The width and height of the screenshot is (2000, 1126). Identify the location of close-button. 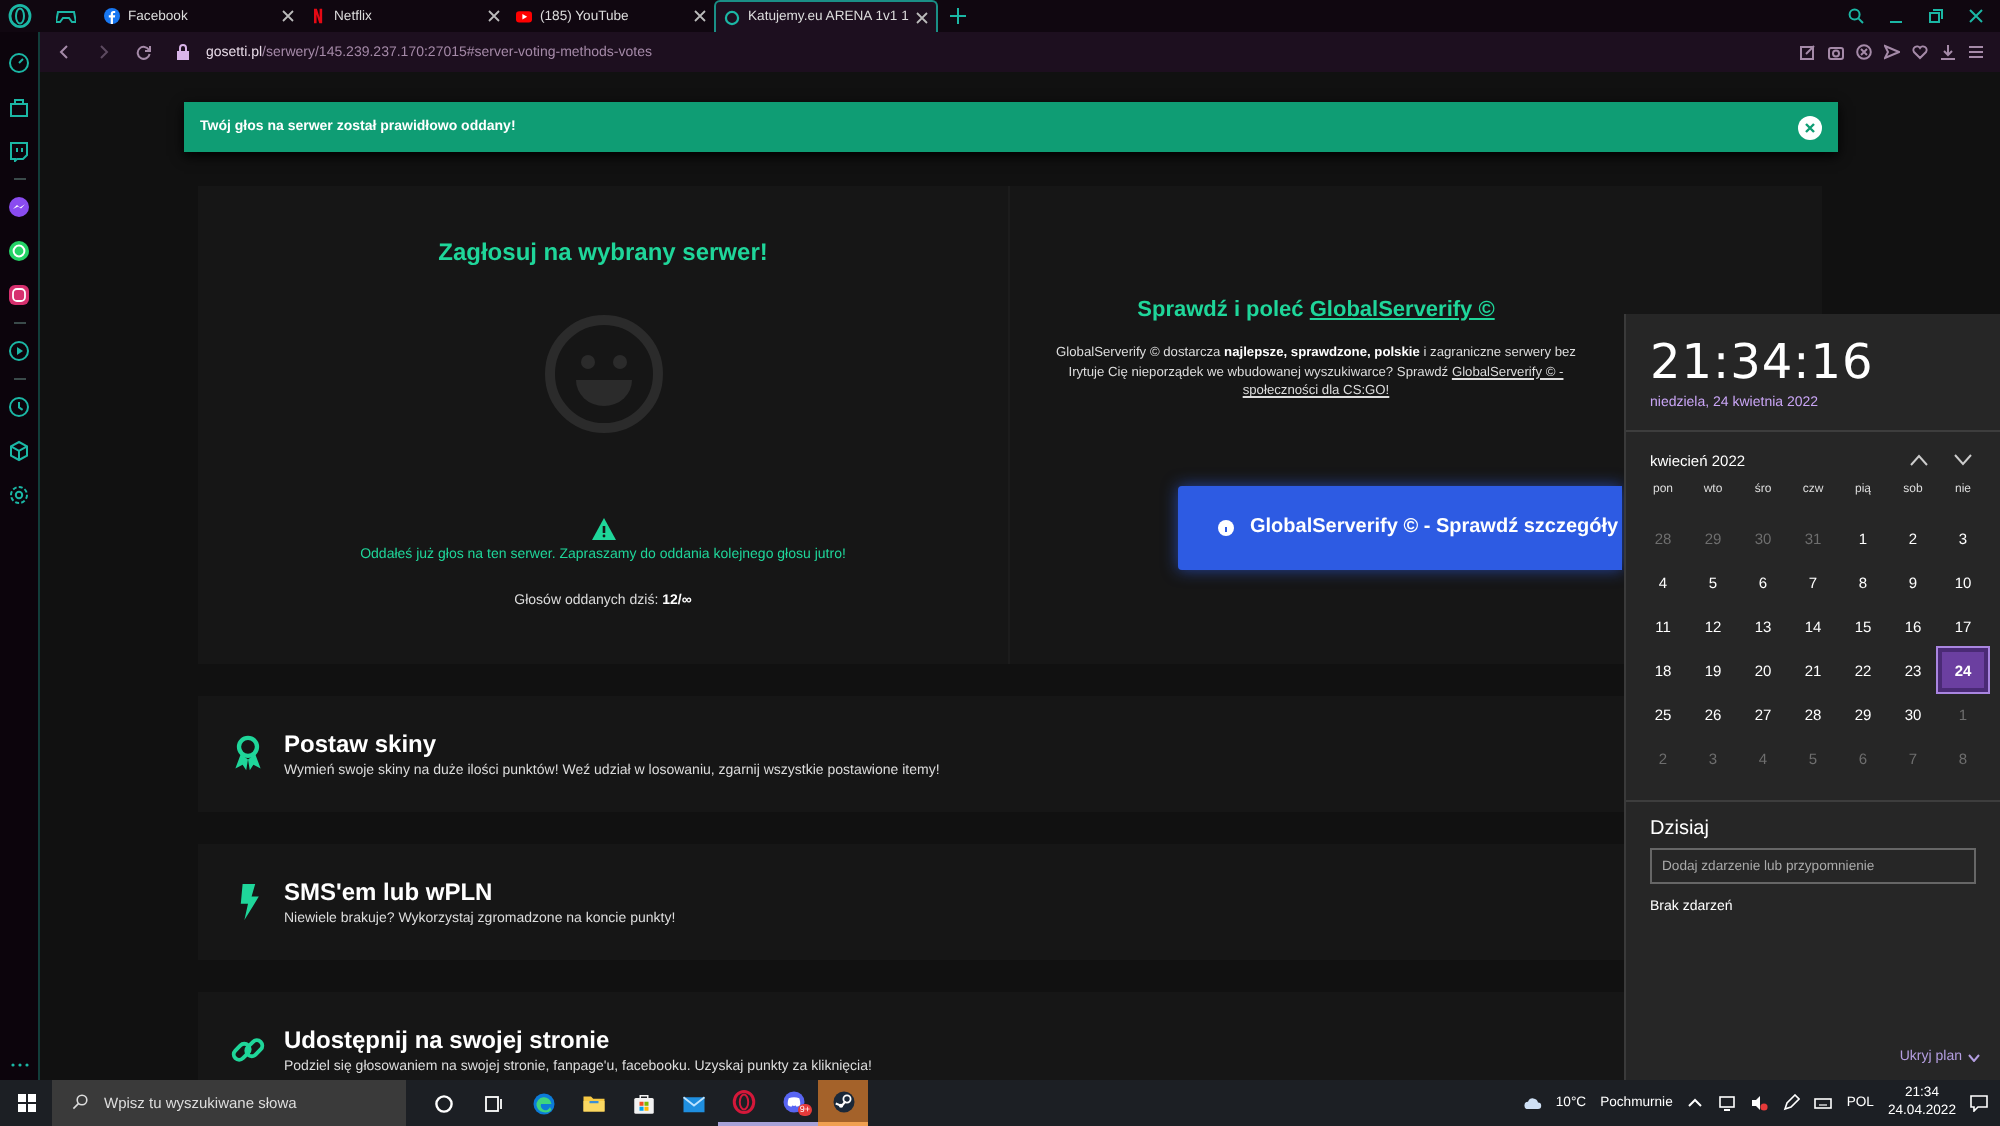
(1810, 127).